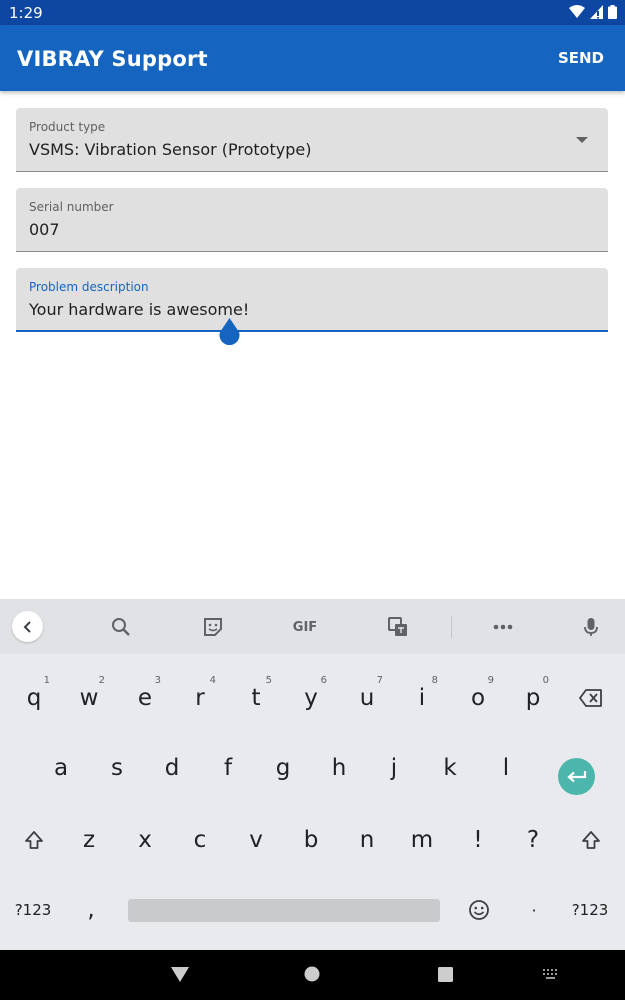  I want to click on sticker-icon, so click(213, 627).